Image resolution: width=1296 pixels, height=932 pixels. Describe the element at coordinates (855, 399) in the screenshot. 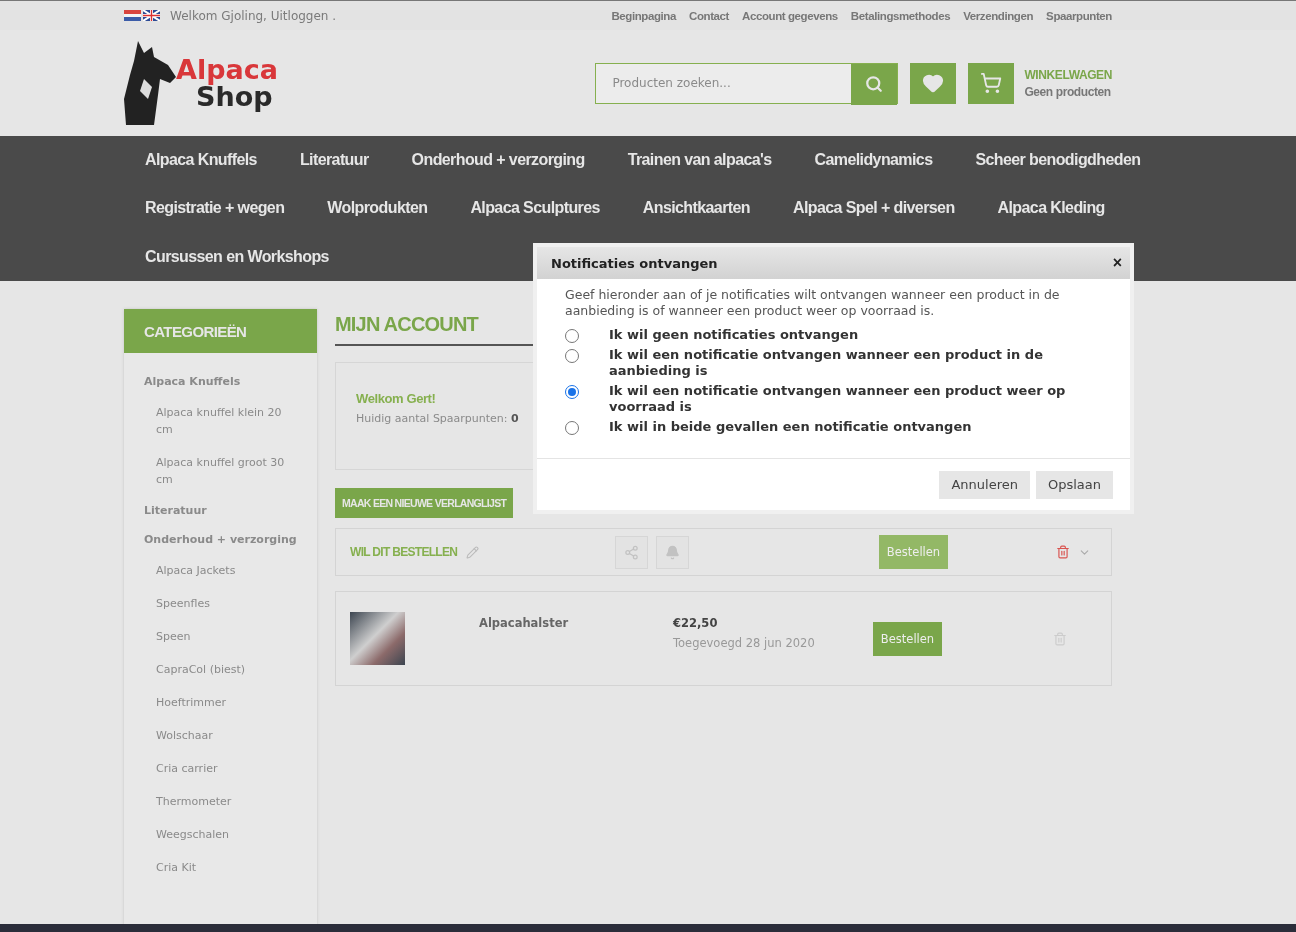

I see `option-label: Ik wil een notificatie ontvangen wanneer een product weer op voorraad is` at that location.